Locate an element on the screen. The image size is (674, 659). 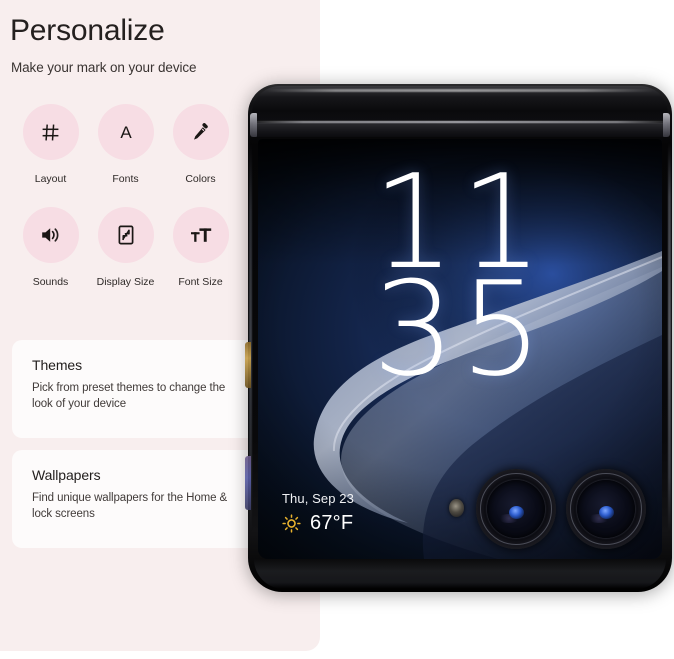
cover-weather: 67°F is located at coordinates (318, 523).